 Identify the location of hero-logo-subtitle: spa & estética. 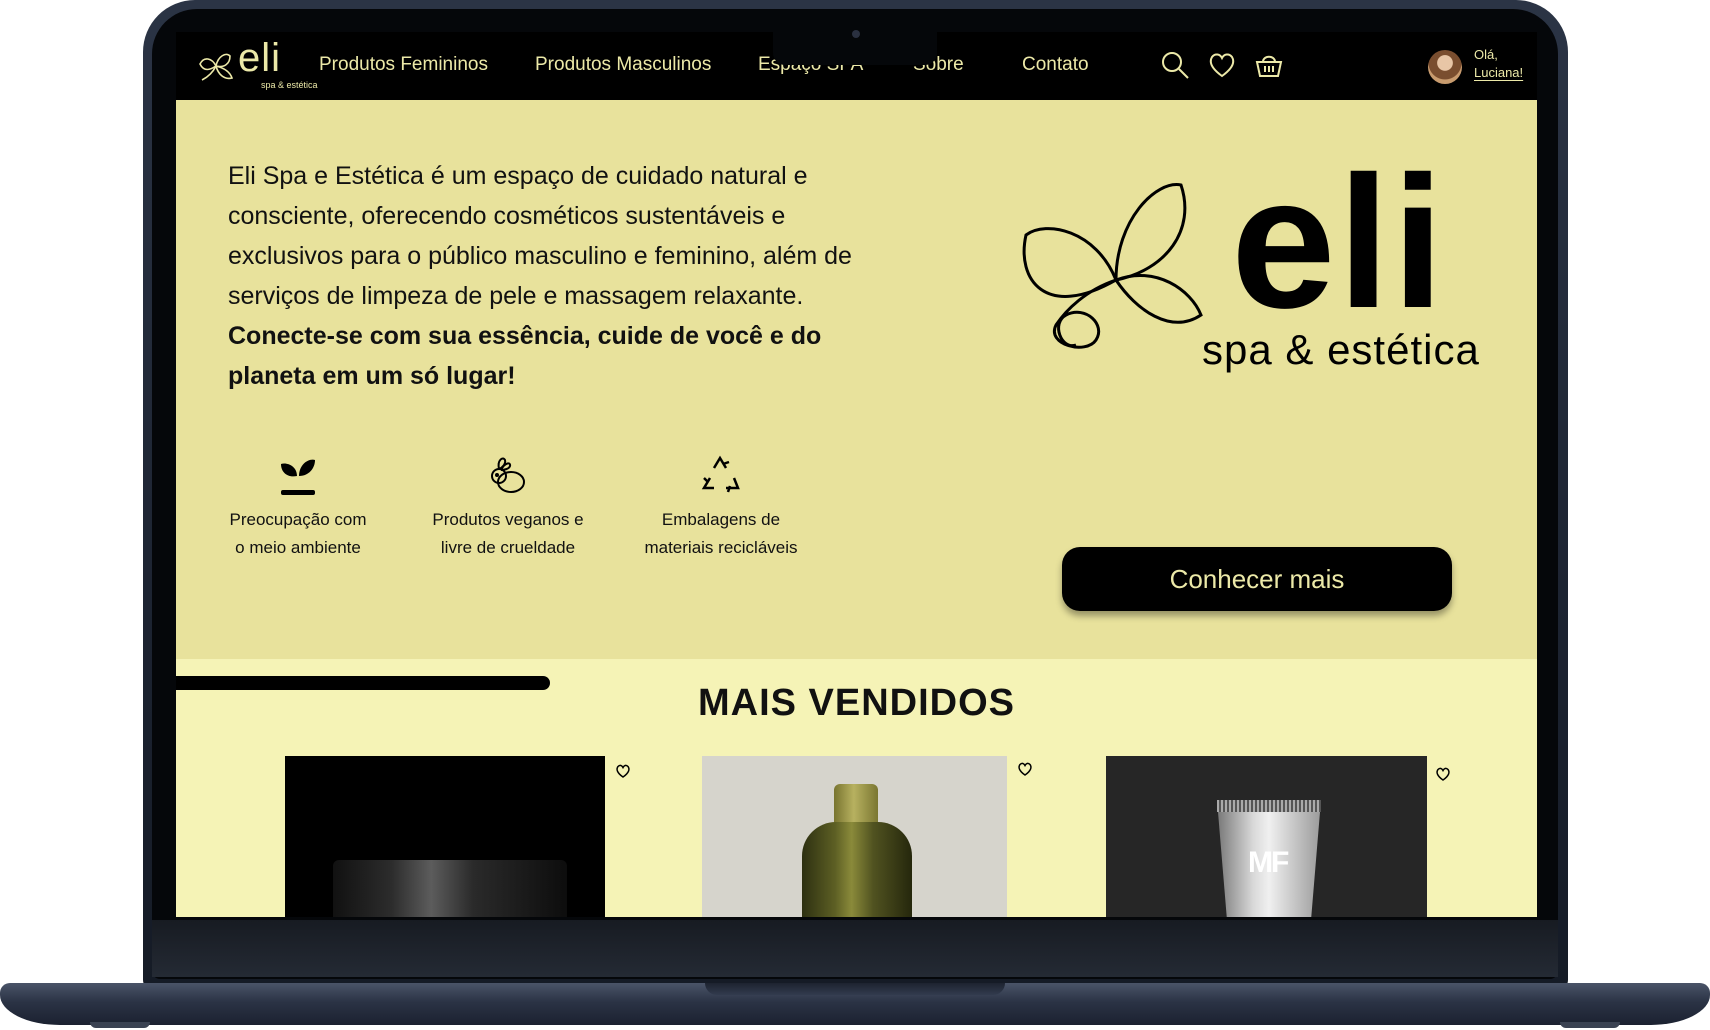
(1341, 349).